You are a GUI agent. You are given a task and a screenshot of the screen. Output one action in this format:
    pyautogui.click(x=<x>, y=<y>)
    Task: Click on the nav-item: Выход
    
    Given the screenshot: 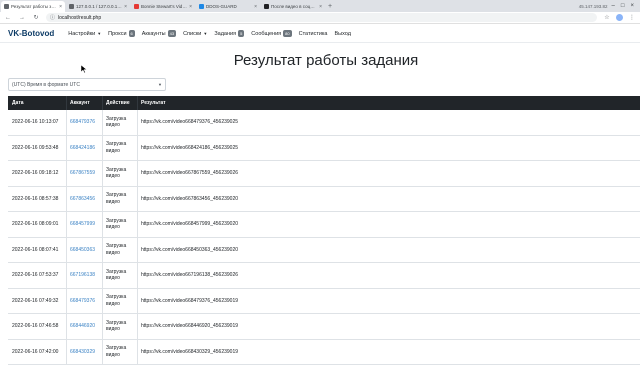 What is the action you would take?
    pyautogui.click(x=343, y=34)
    